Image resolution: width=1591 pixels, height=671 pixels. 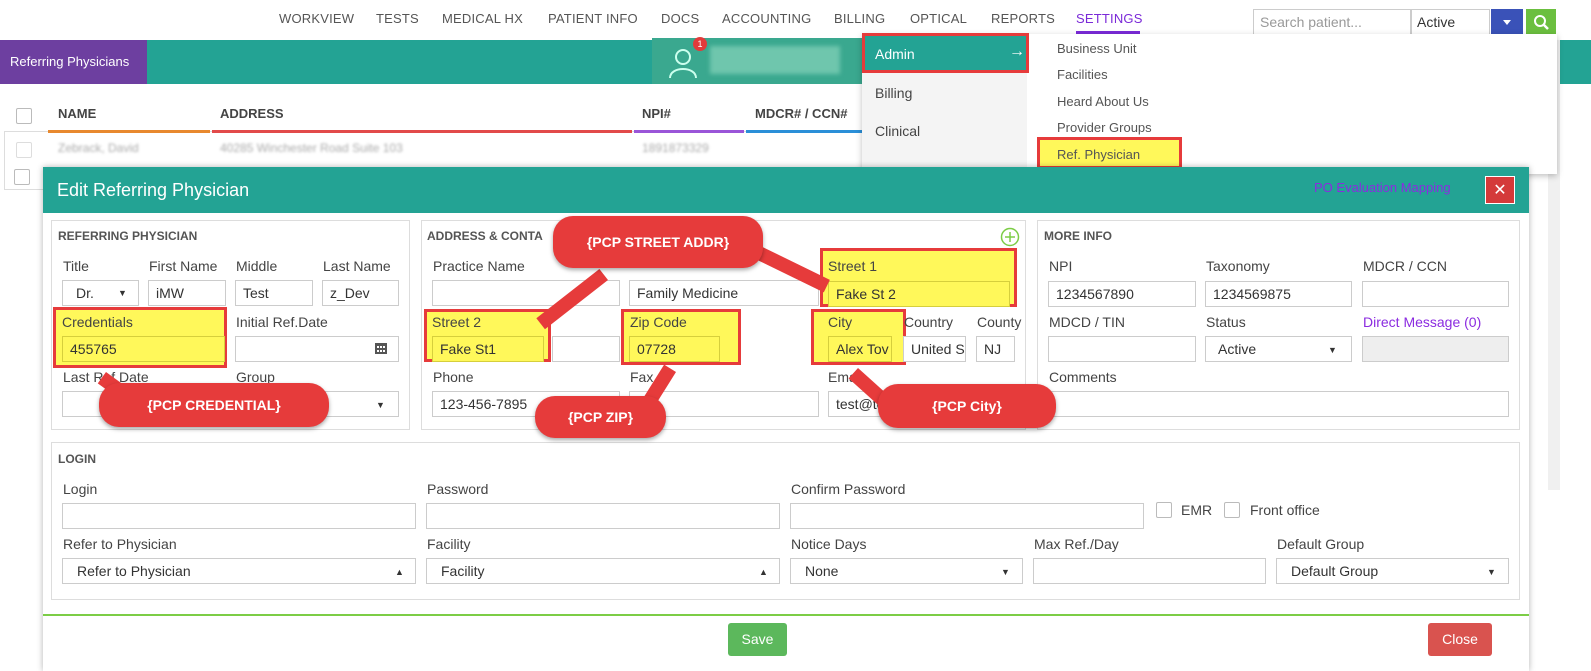 I want to click on col-address: ADDRESS, so click(x=252, y=113).